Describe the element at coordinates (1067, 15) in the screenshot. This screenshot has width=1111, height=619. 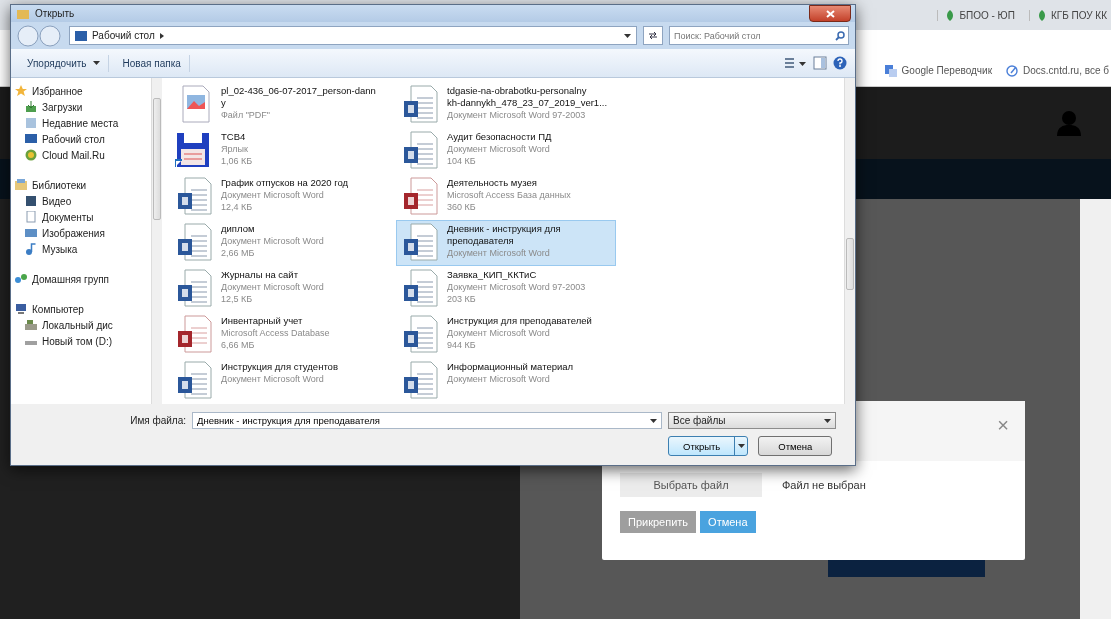
I see `browser-tab: КГБ ПОУ КК` at that location.